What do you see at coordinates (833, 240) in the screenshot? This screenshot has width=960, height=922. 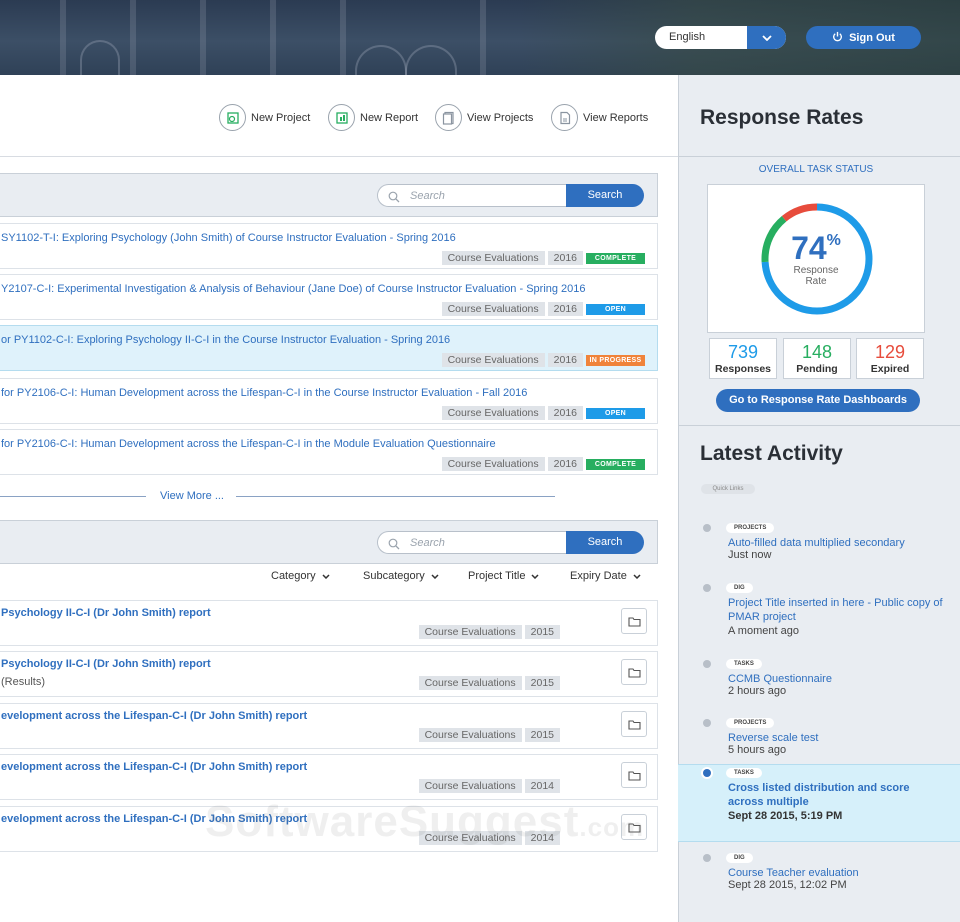 I see `percent-sign: %` at bounding box center [833, 240].